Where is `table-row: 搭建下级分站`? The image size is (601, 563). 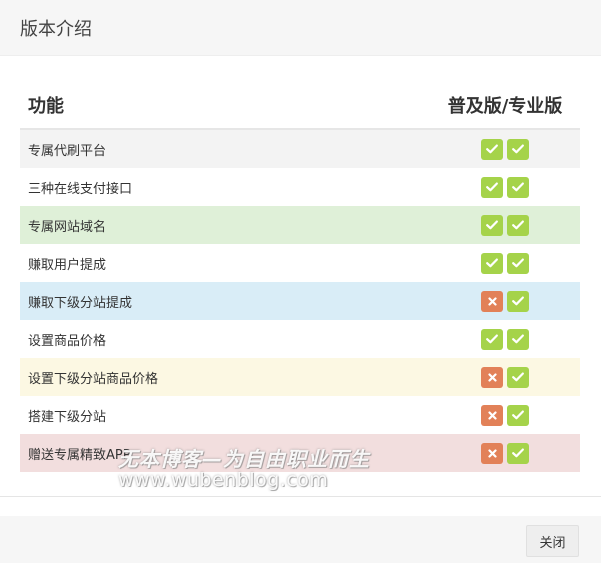 table-row: 搭建下级分站 is located at coordinates (300, 415).